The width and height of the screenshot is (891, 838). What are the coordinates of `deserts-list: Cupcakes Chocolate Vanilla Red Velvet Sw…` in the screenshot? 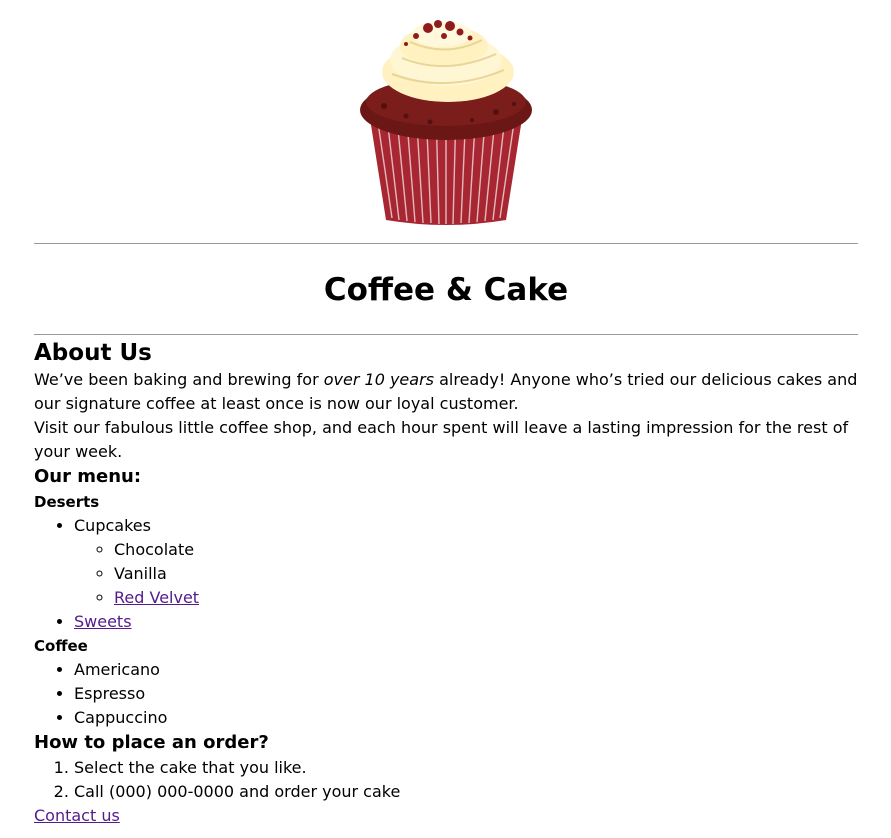 It's located at (446, 574).